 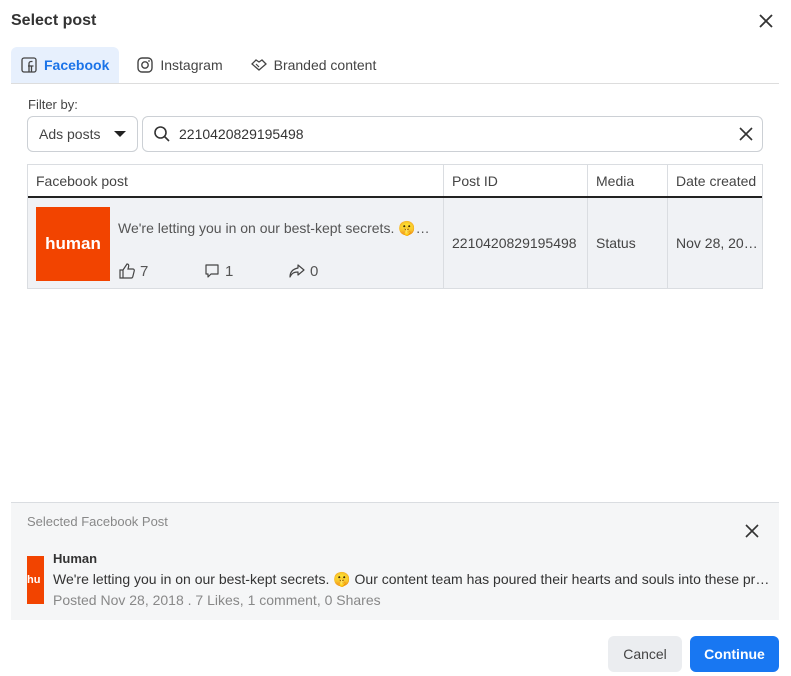 I want to click on tab-bar: Facebook Instagram Branded content, so click(x=395, y=65).